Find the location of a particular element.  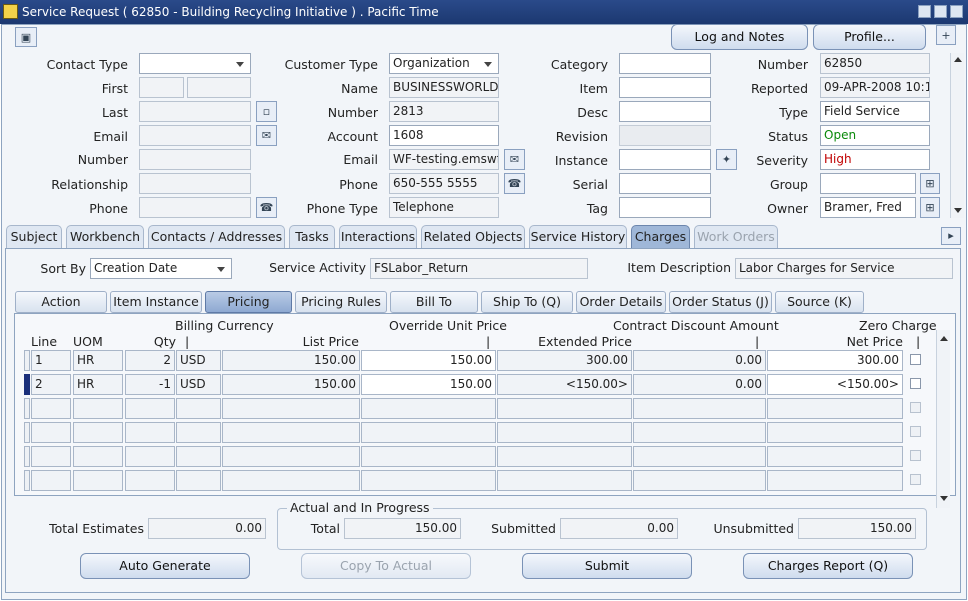

tab-service-history: Service History is located at coordinates (578, 237).